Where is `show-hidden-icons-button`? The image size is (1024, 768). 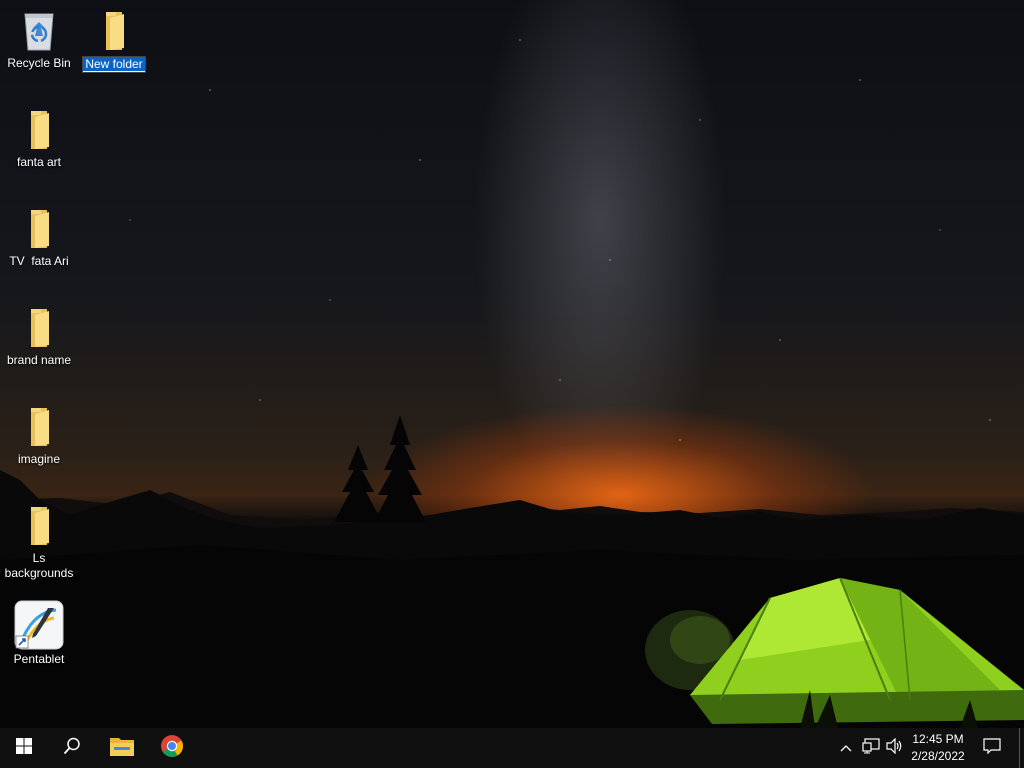
show-hidden-icons-button is located at coordinates (846, 748).